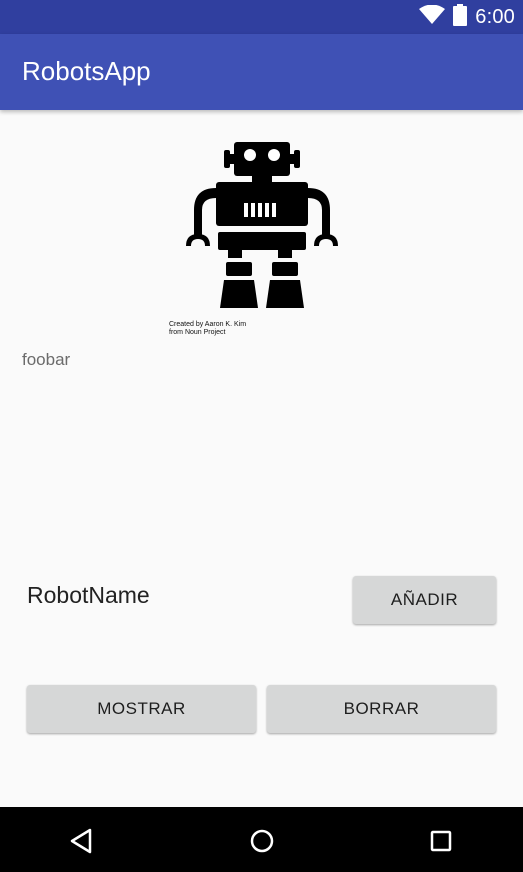  I want to click on battery-icon, so click(460, 17).